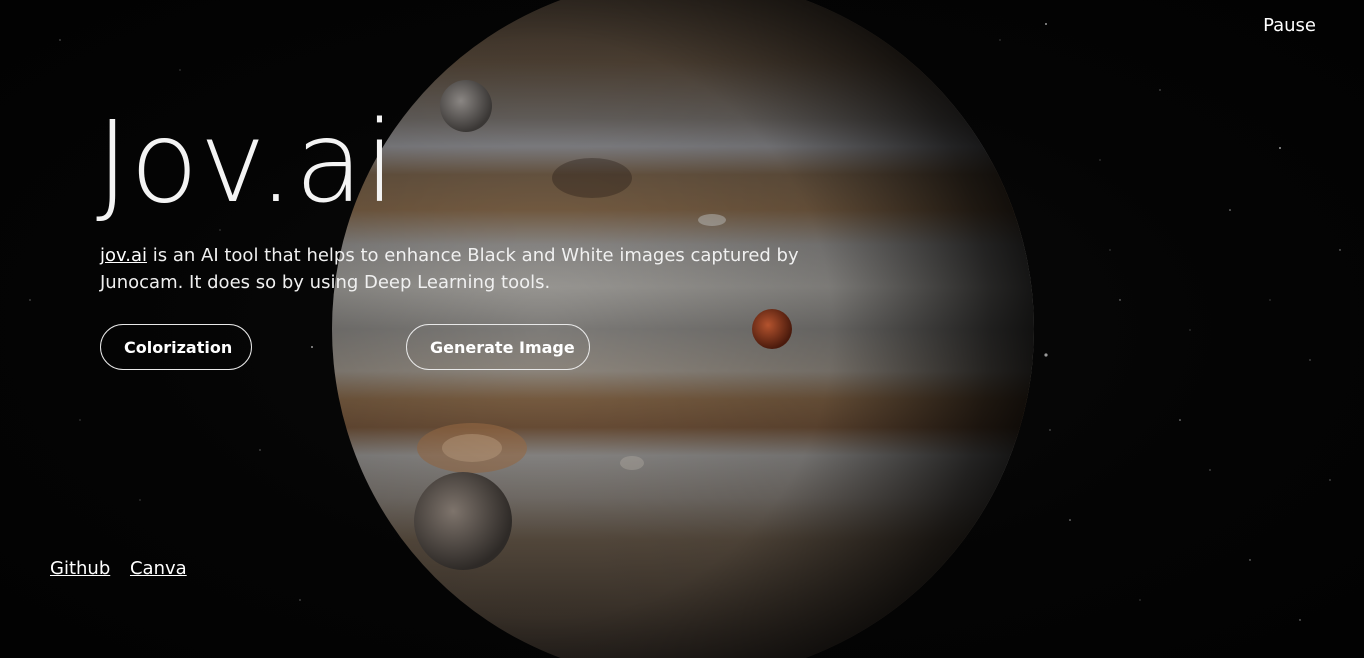 The width and height of the screenshot is (1364, 658). Describe the element at coordinates (246, 163) in the screenshot. I see `page-title: Jov.ai` at that location.